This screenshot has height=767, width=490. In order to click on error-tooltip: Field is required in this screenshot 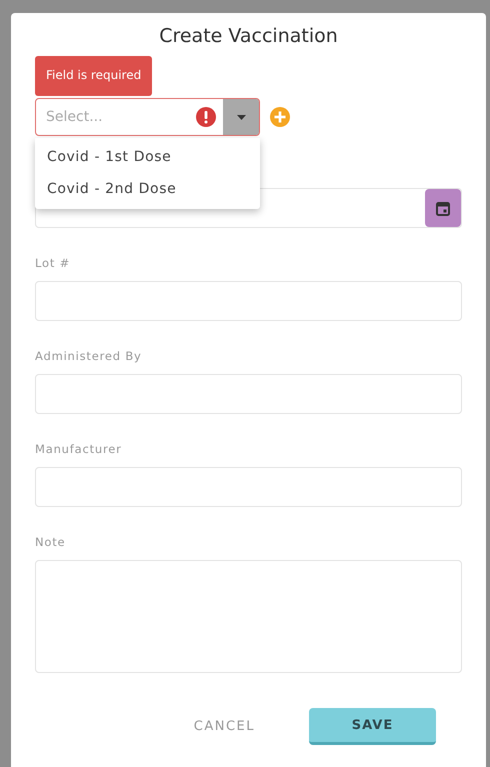, I will do `click(93, 76)`.